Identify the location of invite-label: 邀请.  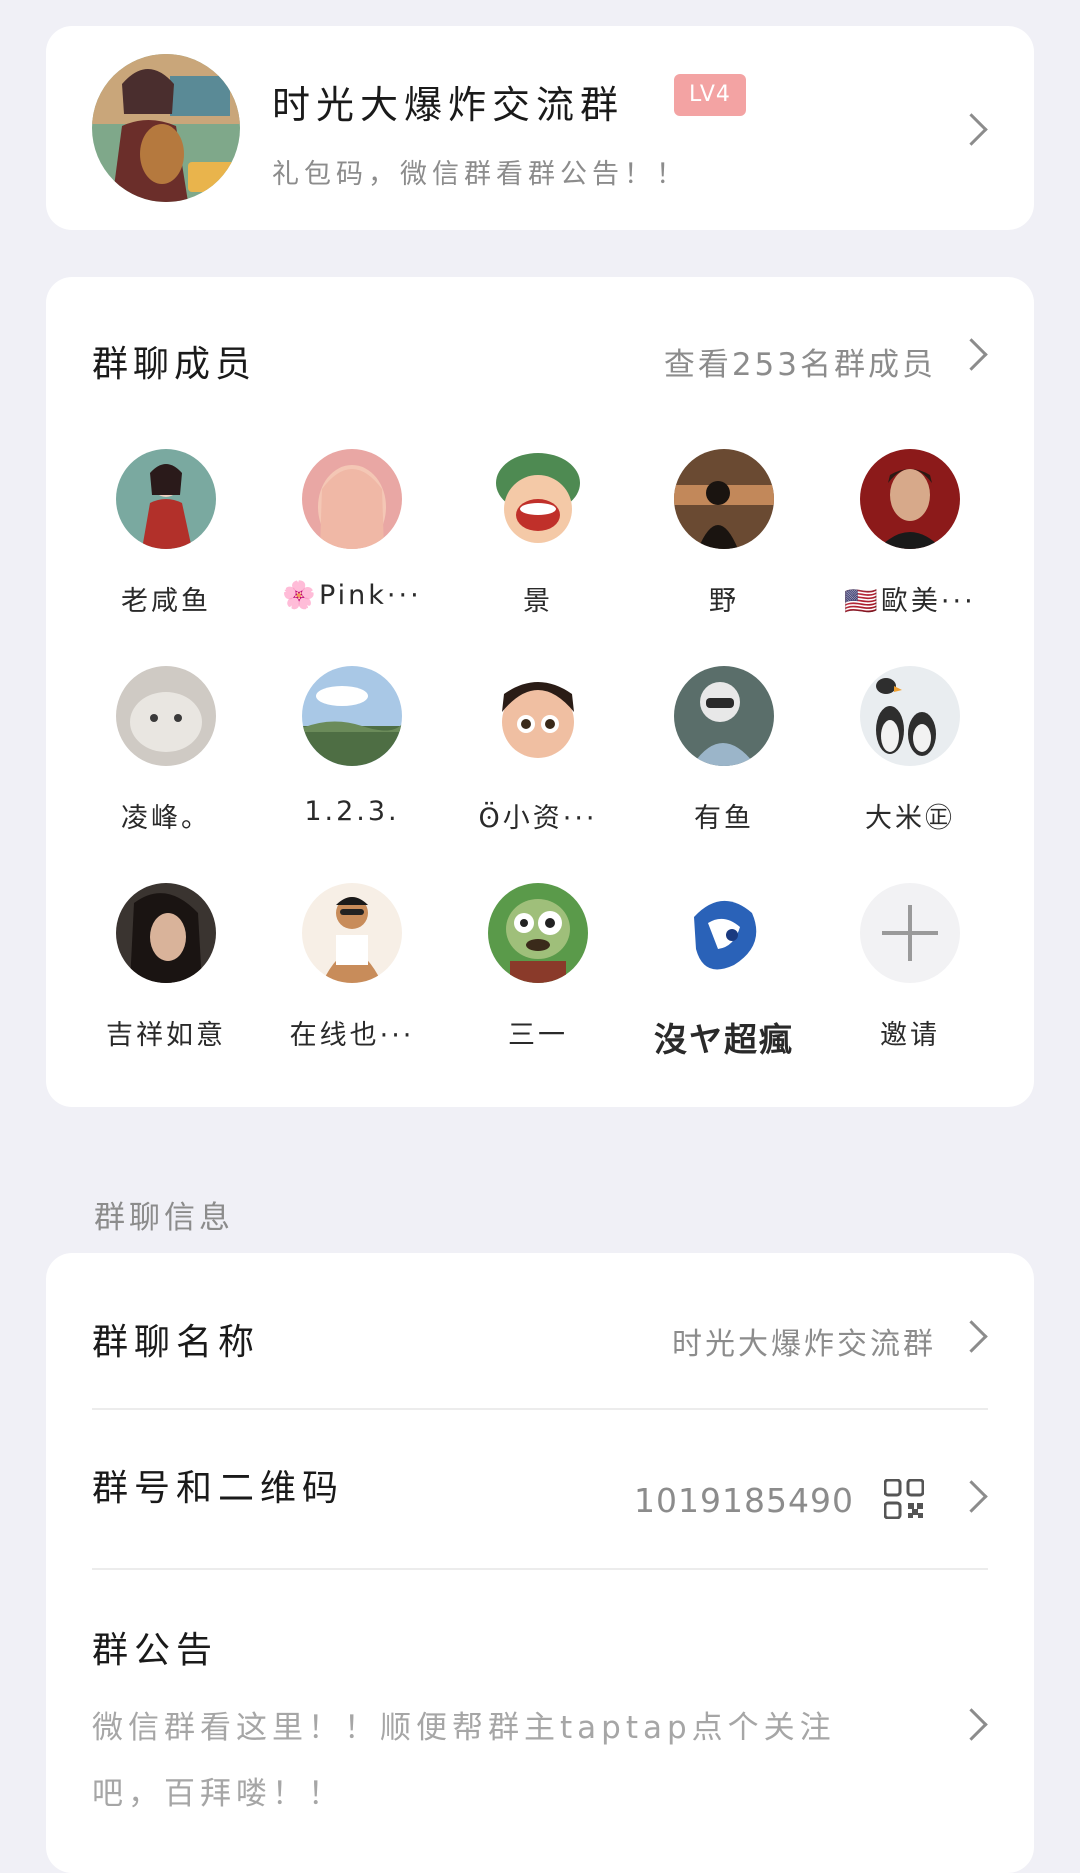
(910, 1035).